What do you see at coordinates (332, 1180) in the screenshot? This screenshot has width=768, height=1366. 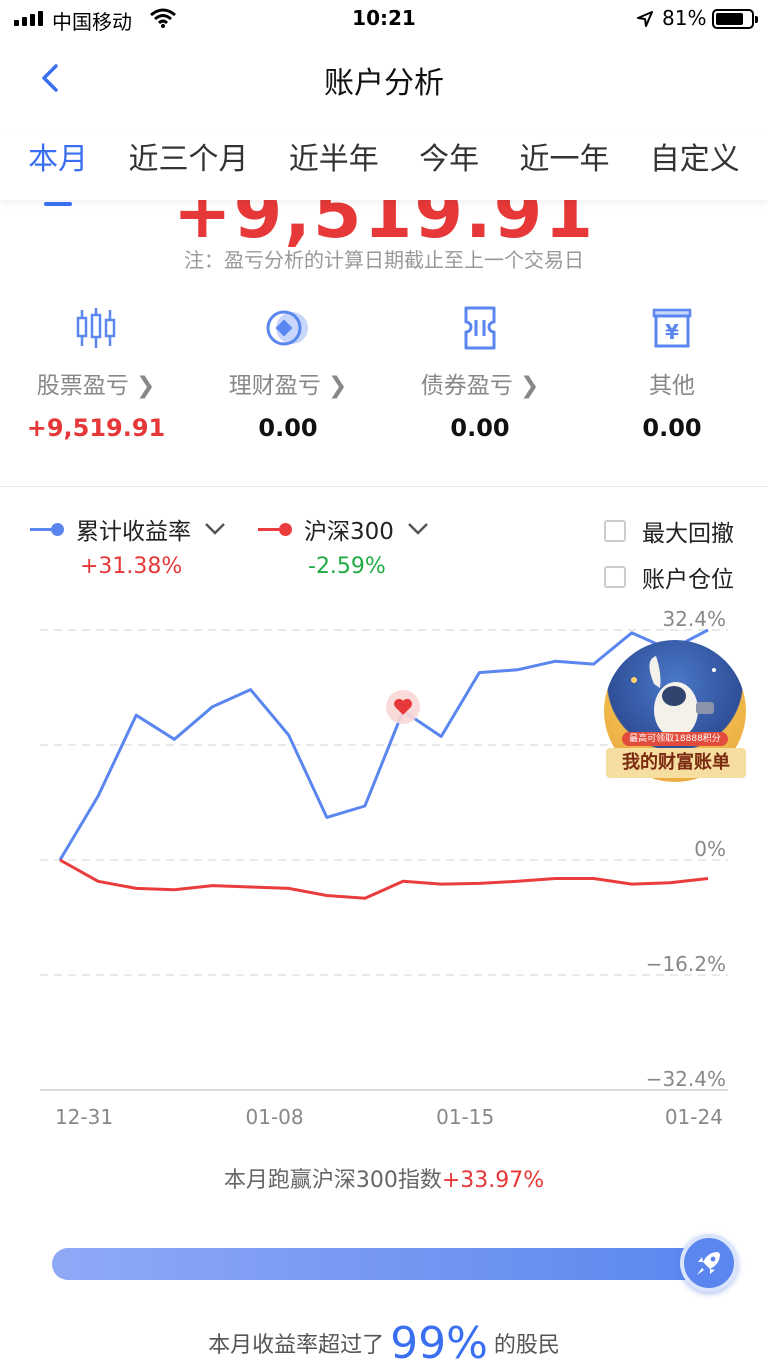 I see `beat-prefix: 本月跑赢沪深300指数` at bounding box center [332, 1180].